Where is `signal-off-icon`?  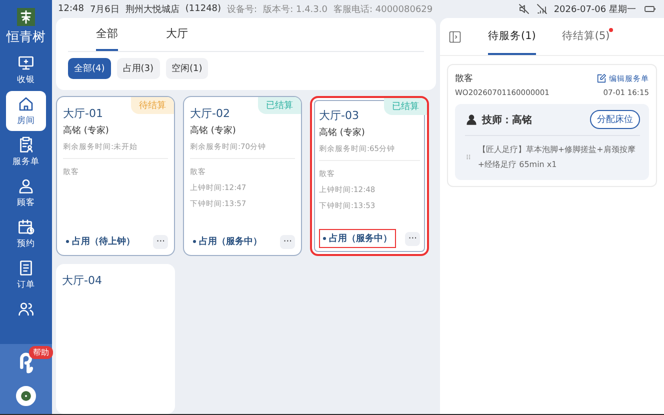
signal-off-icon is located at coordinates (542, 9).